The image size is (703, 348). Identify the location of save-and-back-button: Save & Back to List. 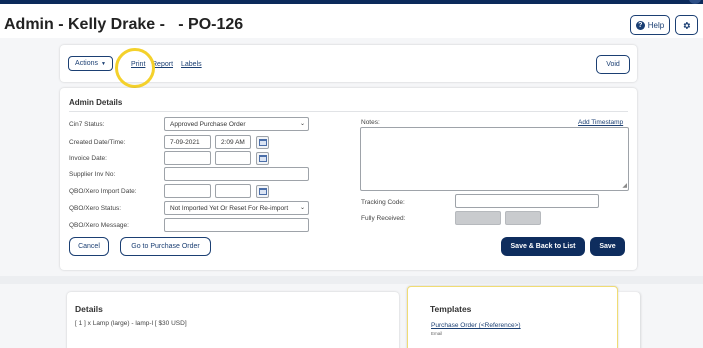
(543, 246).